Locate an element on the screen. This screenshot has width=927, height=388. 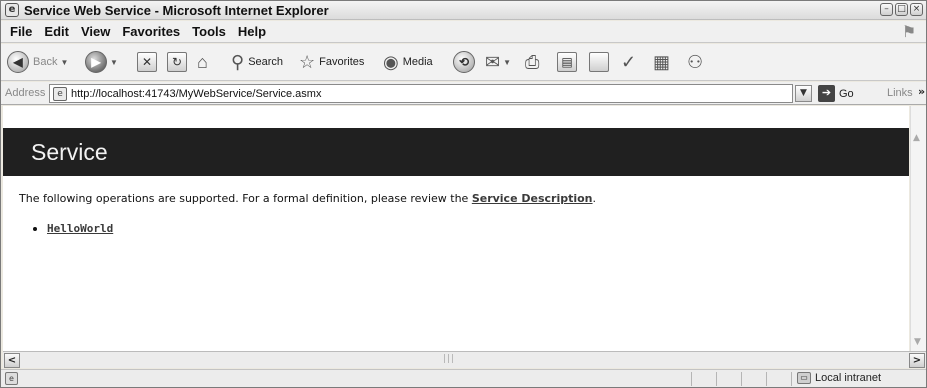
scroll-grip-icon: ||| is located at coordinates (449, 359).